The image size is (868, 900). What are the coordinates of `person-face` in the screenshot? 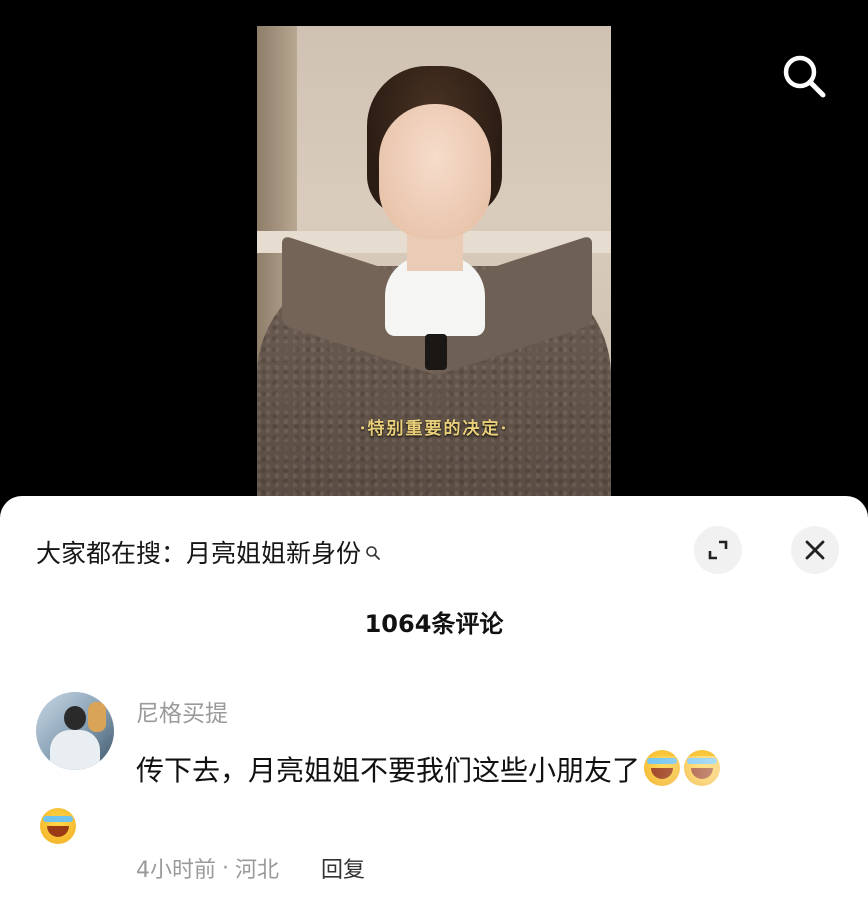 It's located at (435, 171).